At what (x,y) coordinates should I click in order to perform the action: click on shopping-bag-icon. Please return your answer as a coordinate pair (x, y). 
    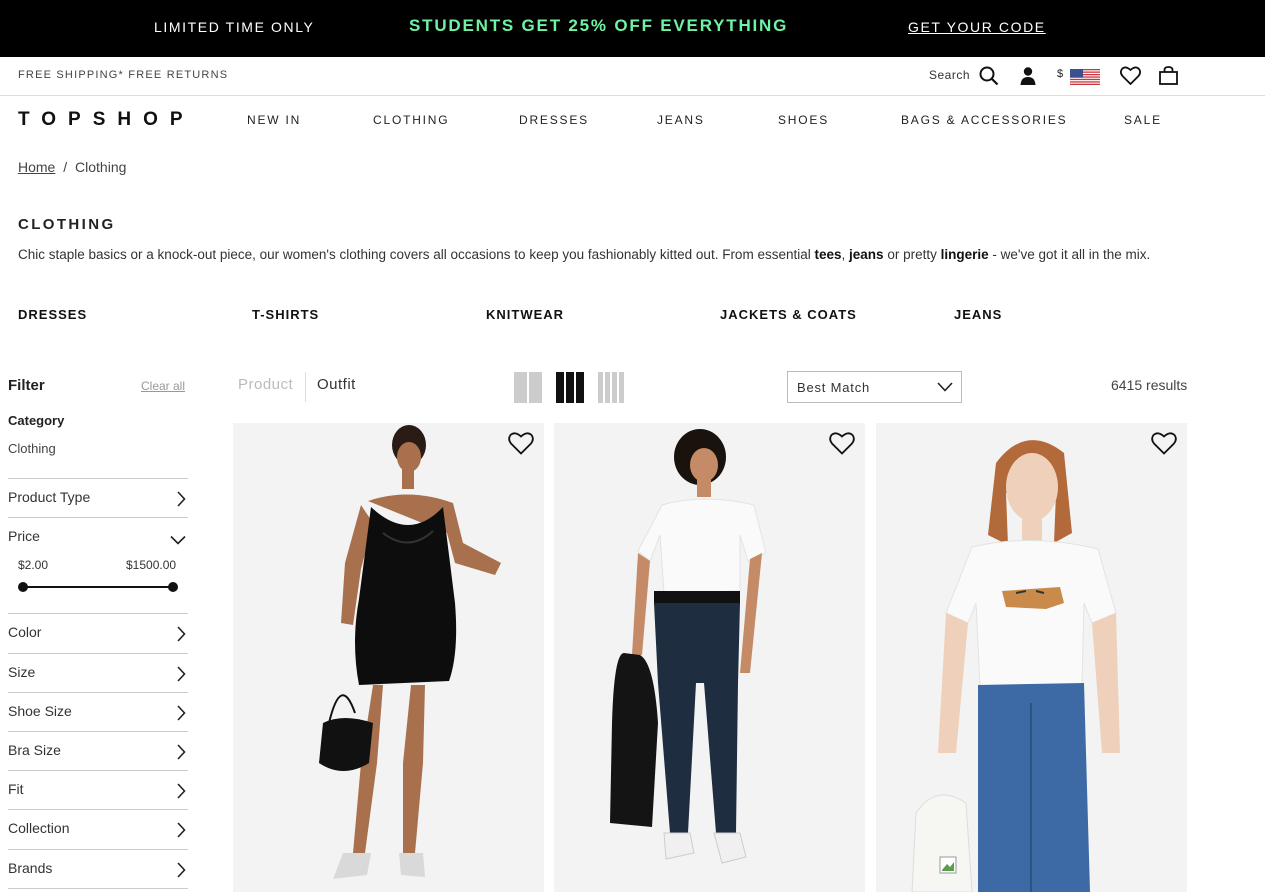
    Looking at the image, I should click on (1168, 78).